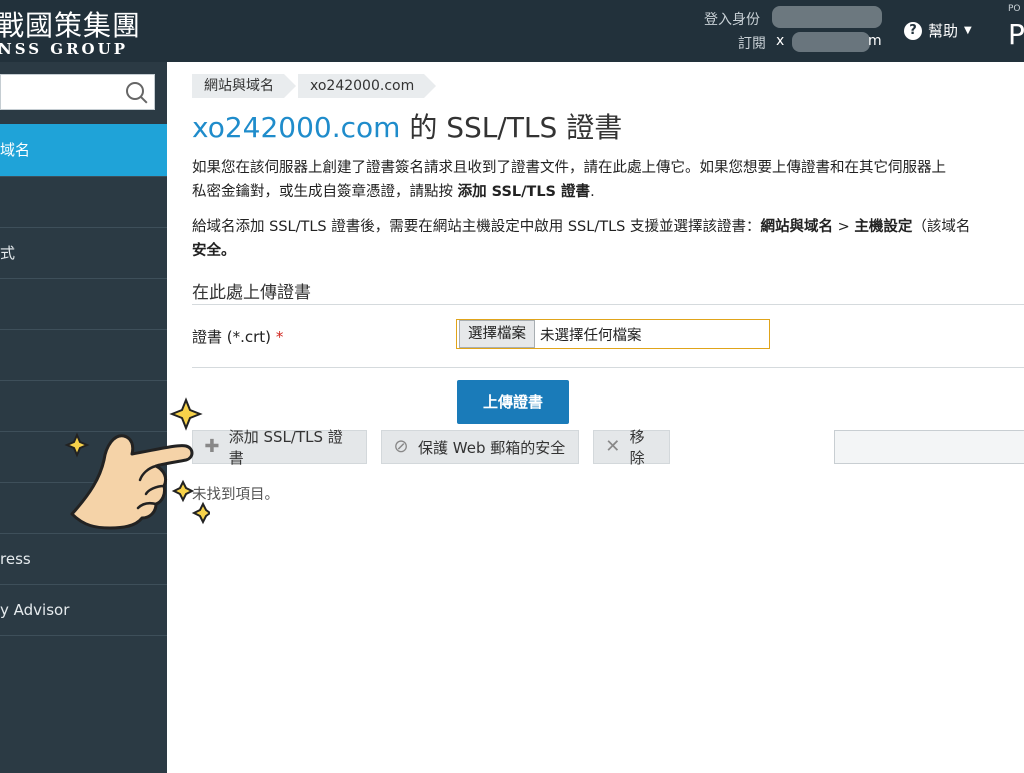 The image size is (1024, 773). What do you see at coordinates (512, 31) in the screenshot?
I see `top-bar: 戰國策集團 NSS GROUP 登入身份 訂閱 x m ? 幫助 ▼ PO P` at bounding box center [512, 31].